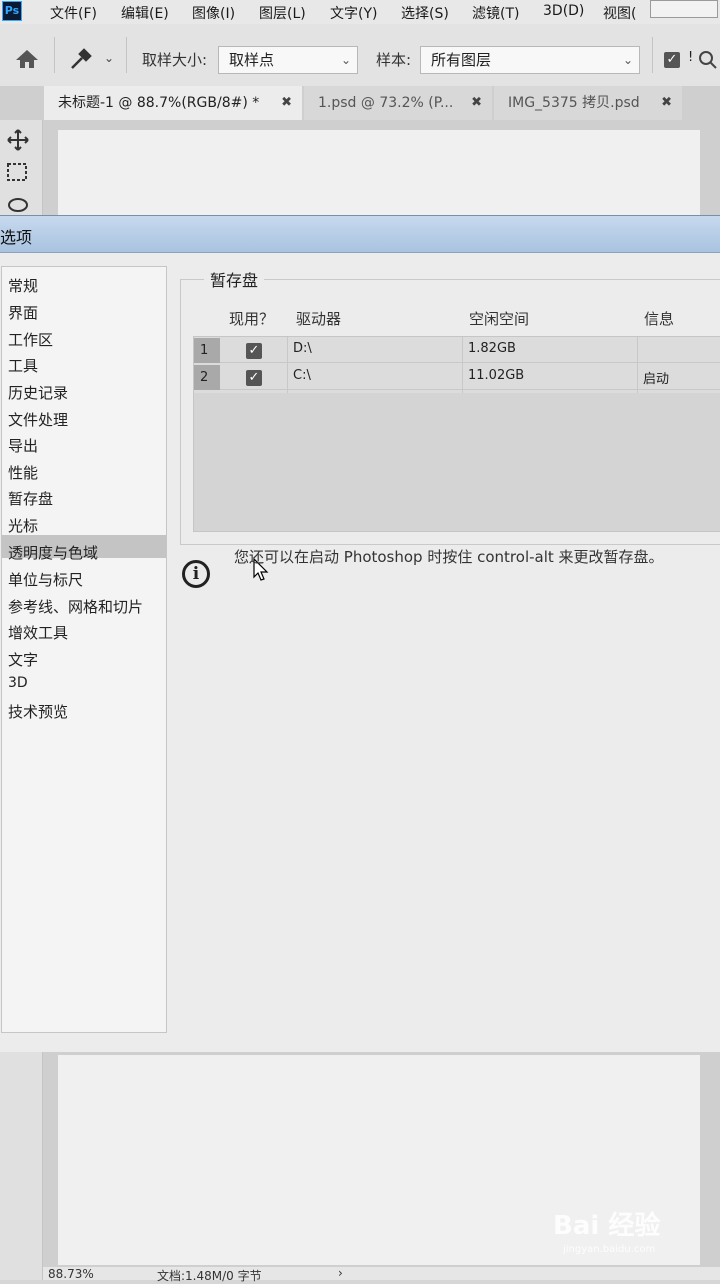 This screenshot has width=720, height=1284. I want to click on move-tool-icon, so click(18, 142).